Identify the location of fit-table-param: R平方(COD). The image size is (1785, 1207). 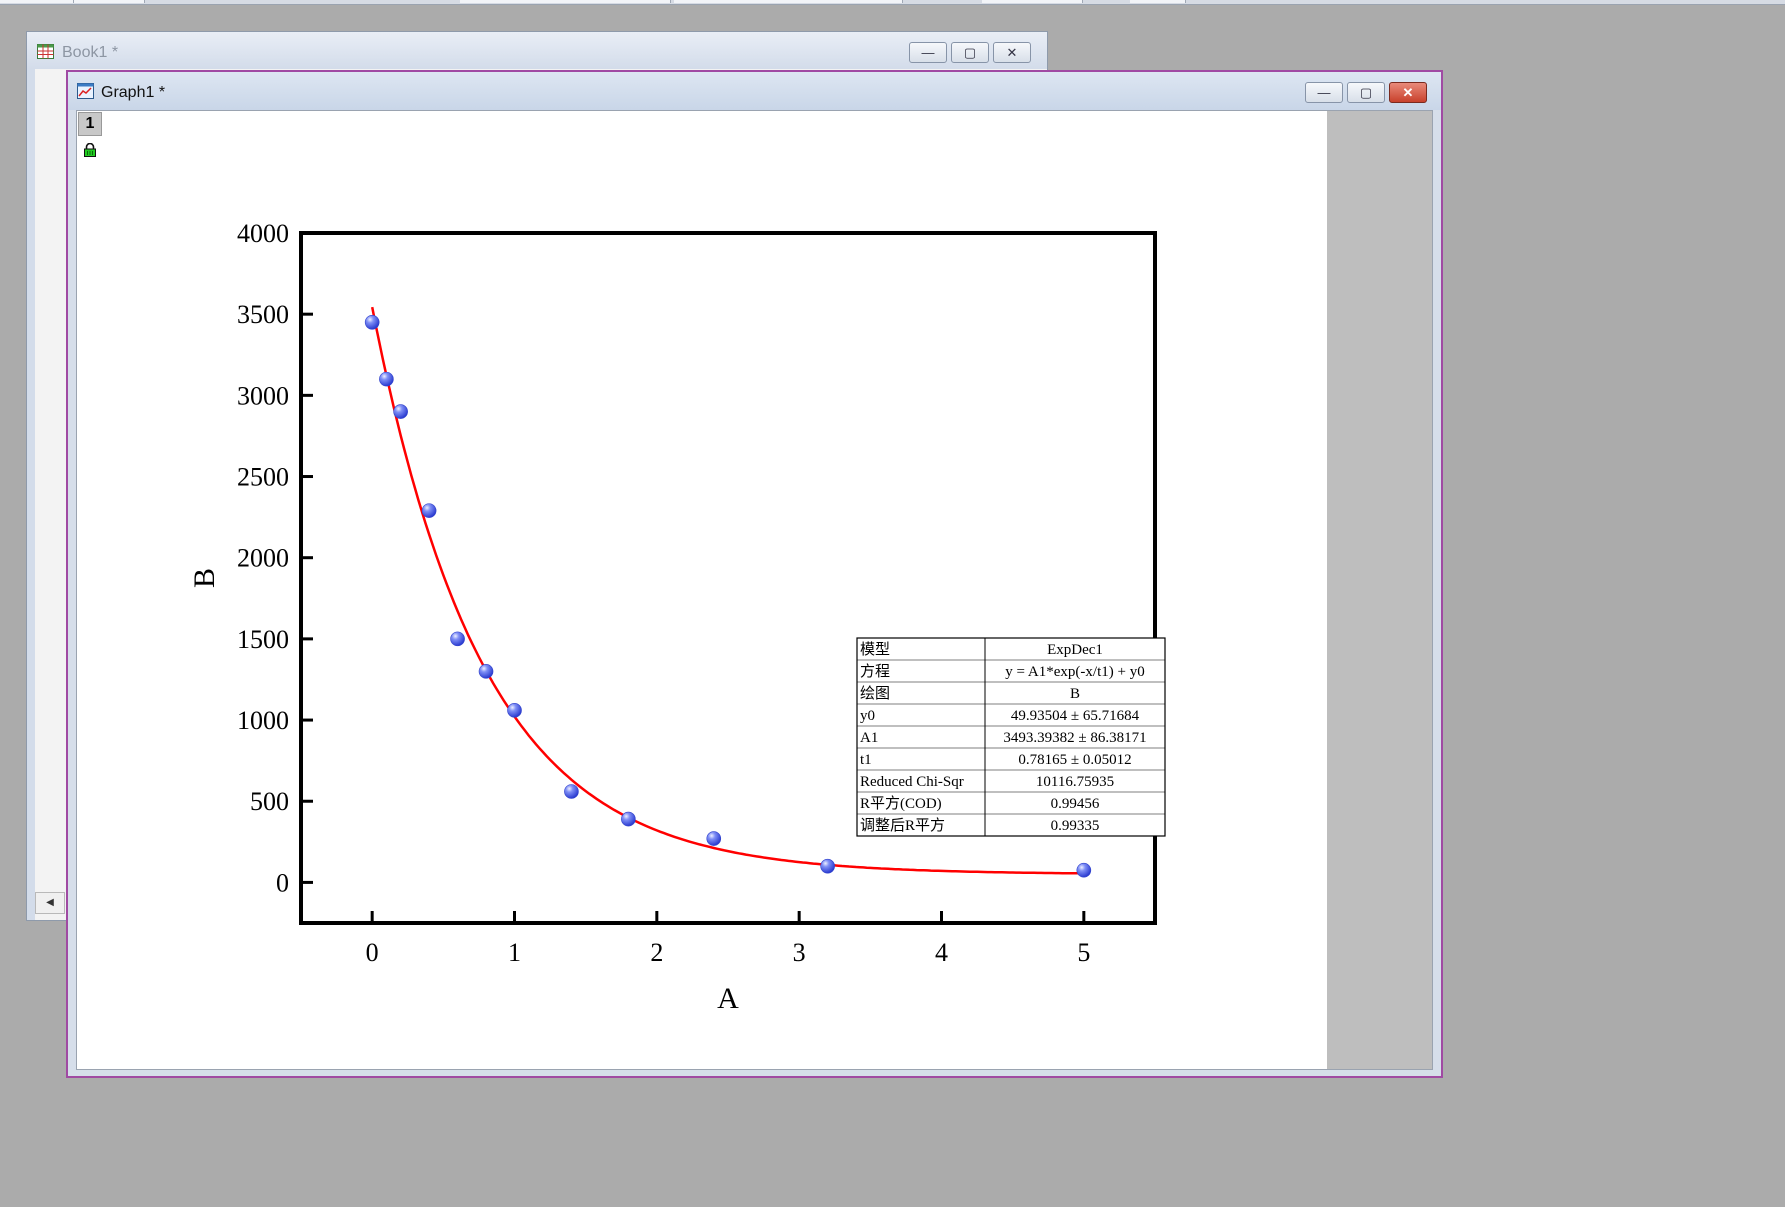
(901, 803).